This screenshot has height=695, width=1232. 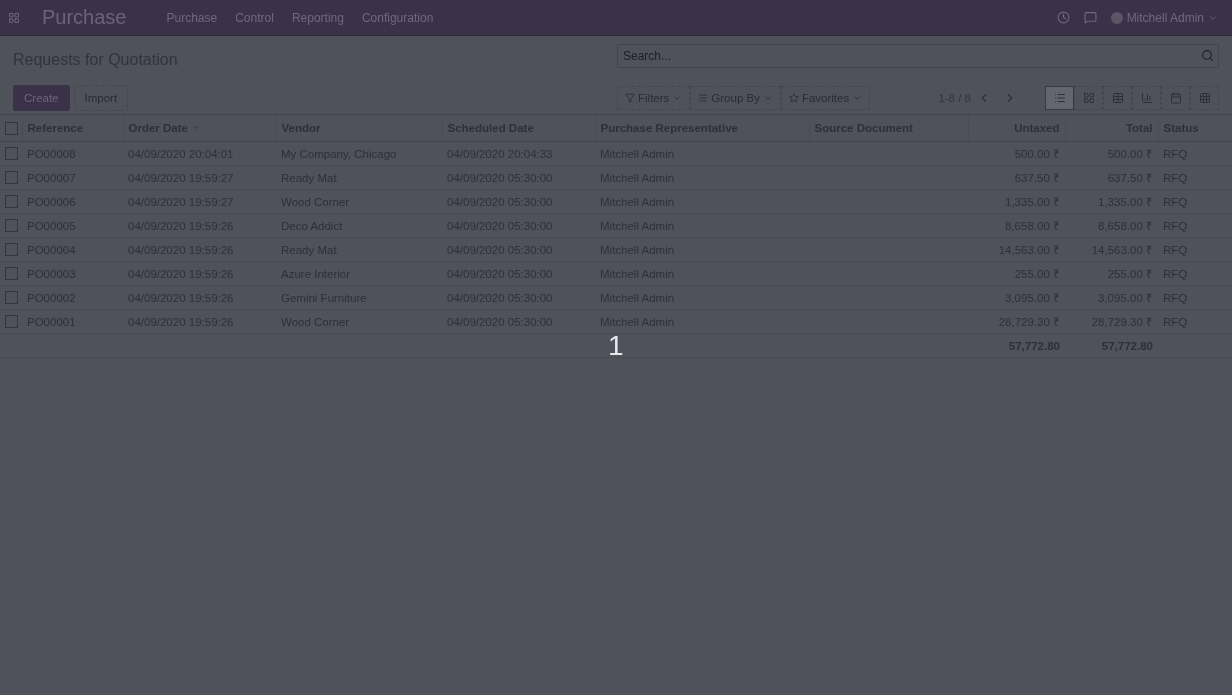 I want to click on list-view-button, so click(x=1059, y=97).